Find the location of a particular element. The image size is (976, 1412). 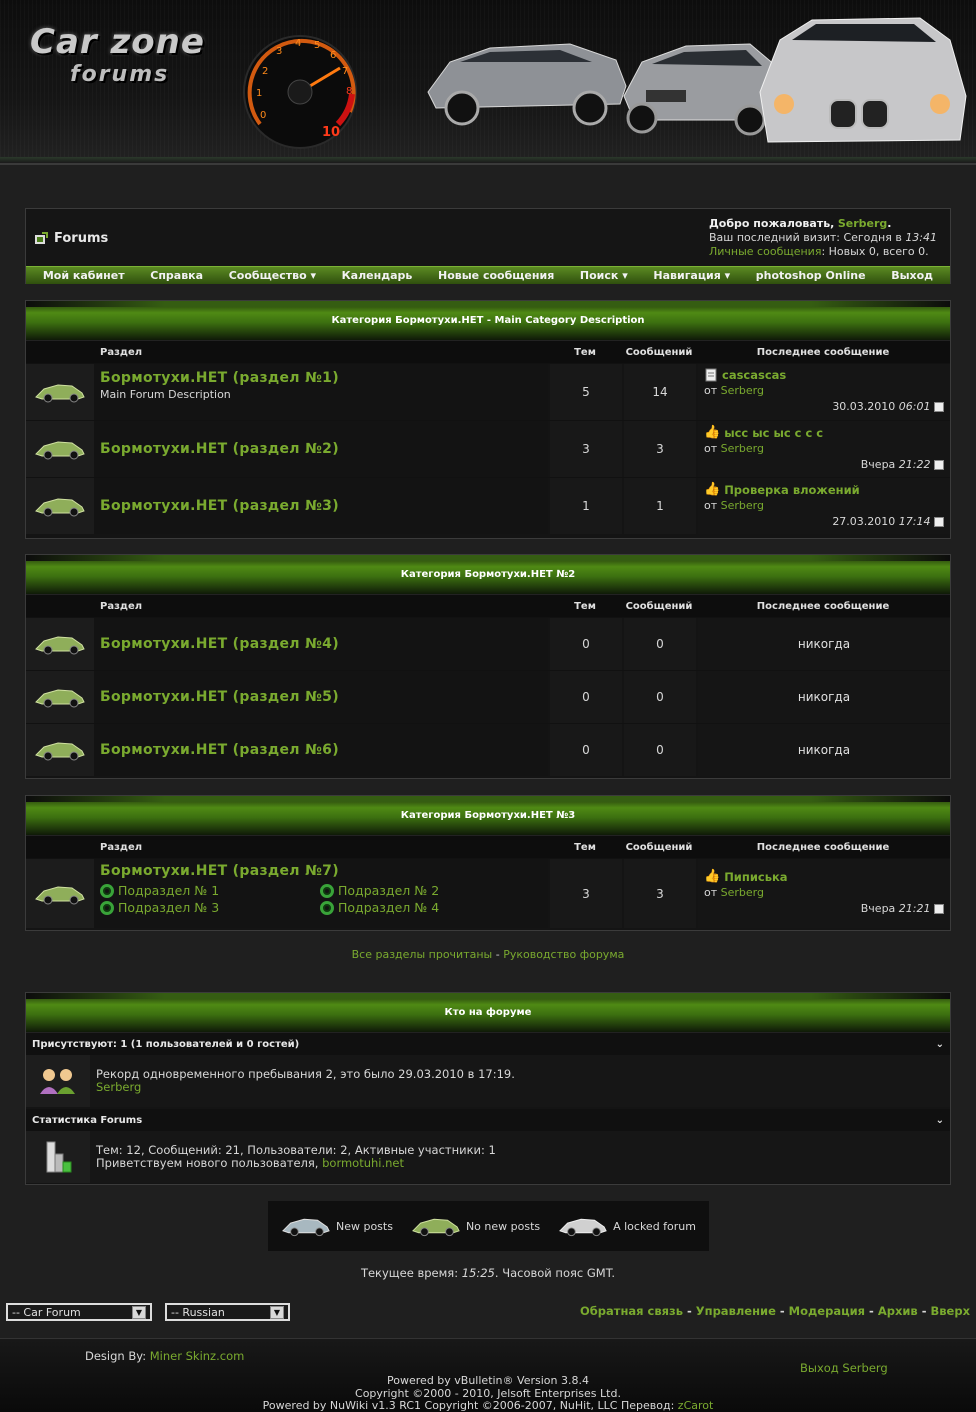

forum-title: Бормотухи.НЕТ (раздел №3) is located at coordinates (219, 506).